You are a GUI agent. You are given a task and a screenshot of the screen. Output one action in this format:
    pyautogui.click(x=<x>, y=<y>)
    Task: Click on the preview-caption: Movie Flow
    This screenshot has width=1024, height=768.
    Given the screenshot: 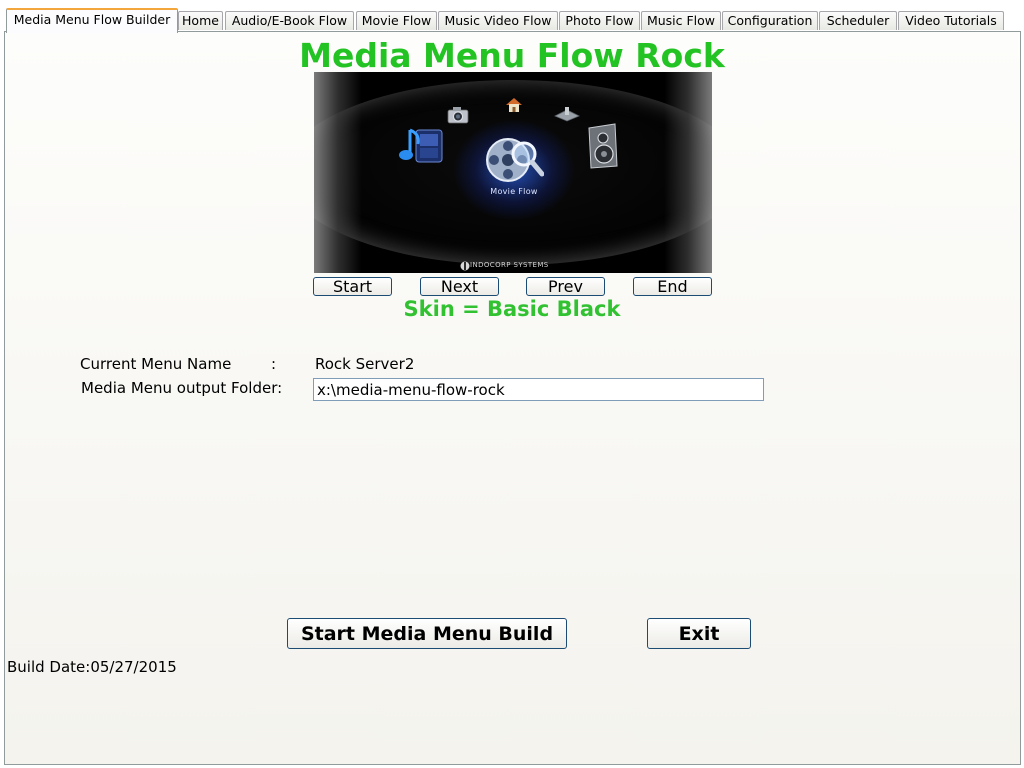 What is the action you would take?
    pyautogui.click(x=514, y=191)
    